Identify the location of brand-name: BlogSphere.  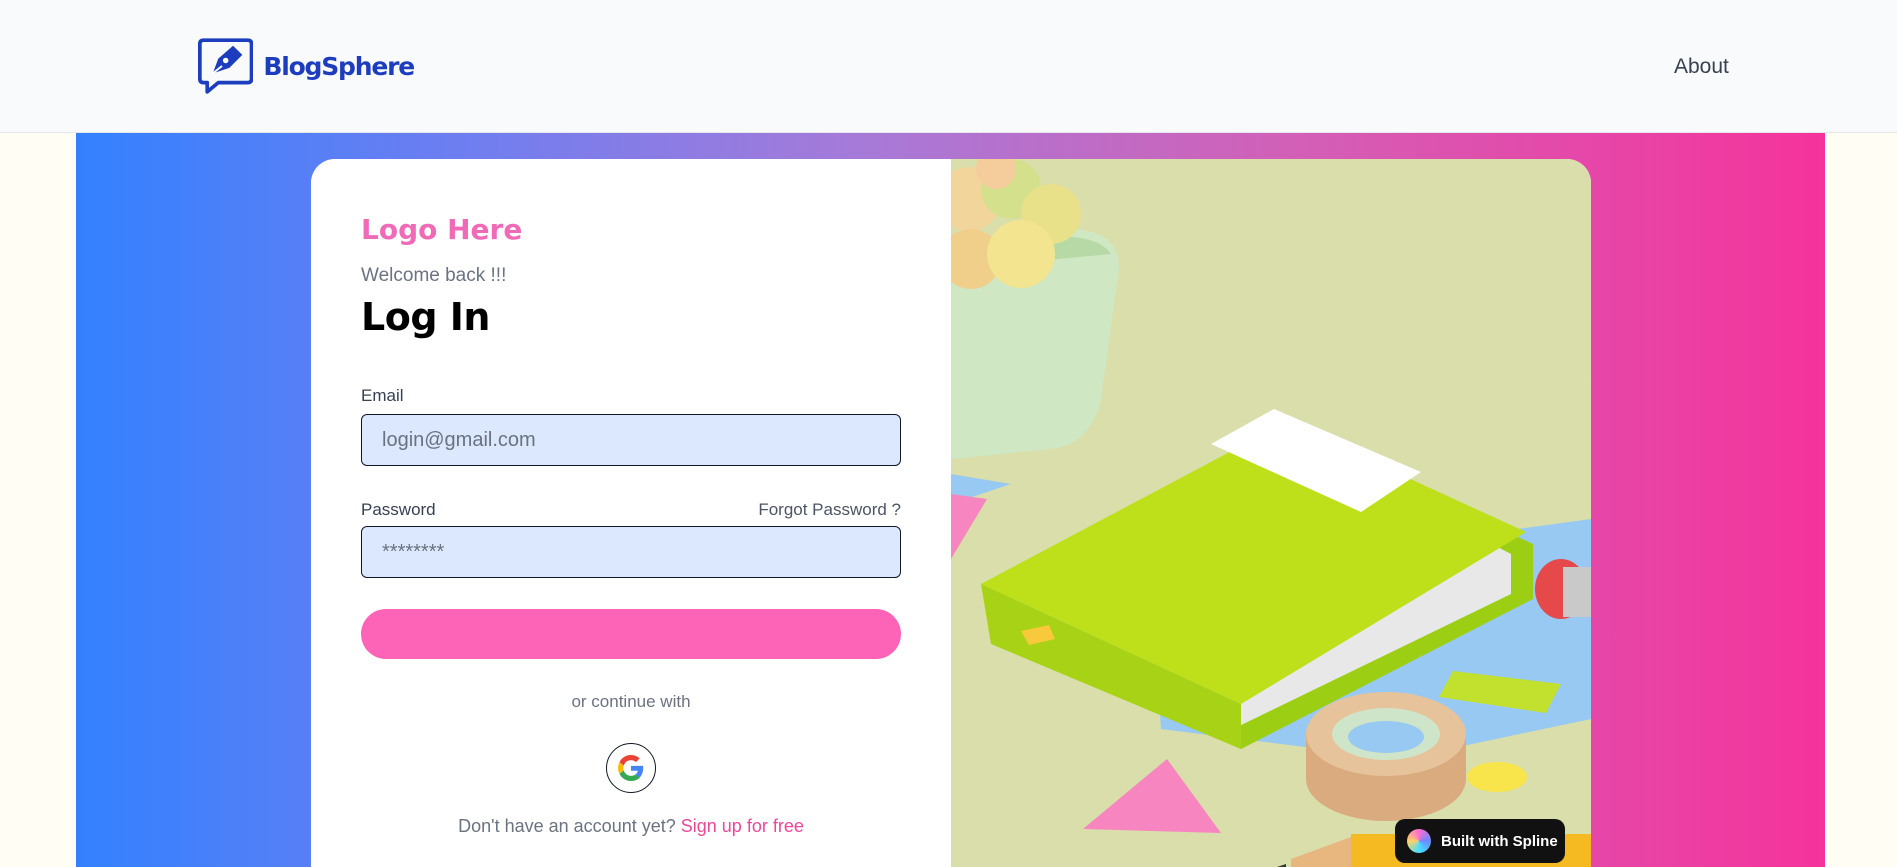
(339, 66).